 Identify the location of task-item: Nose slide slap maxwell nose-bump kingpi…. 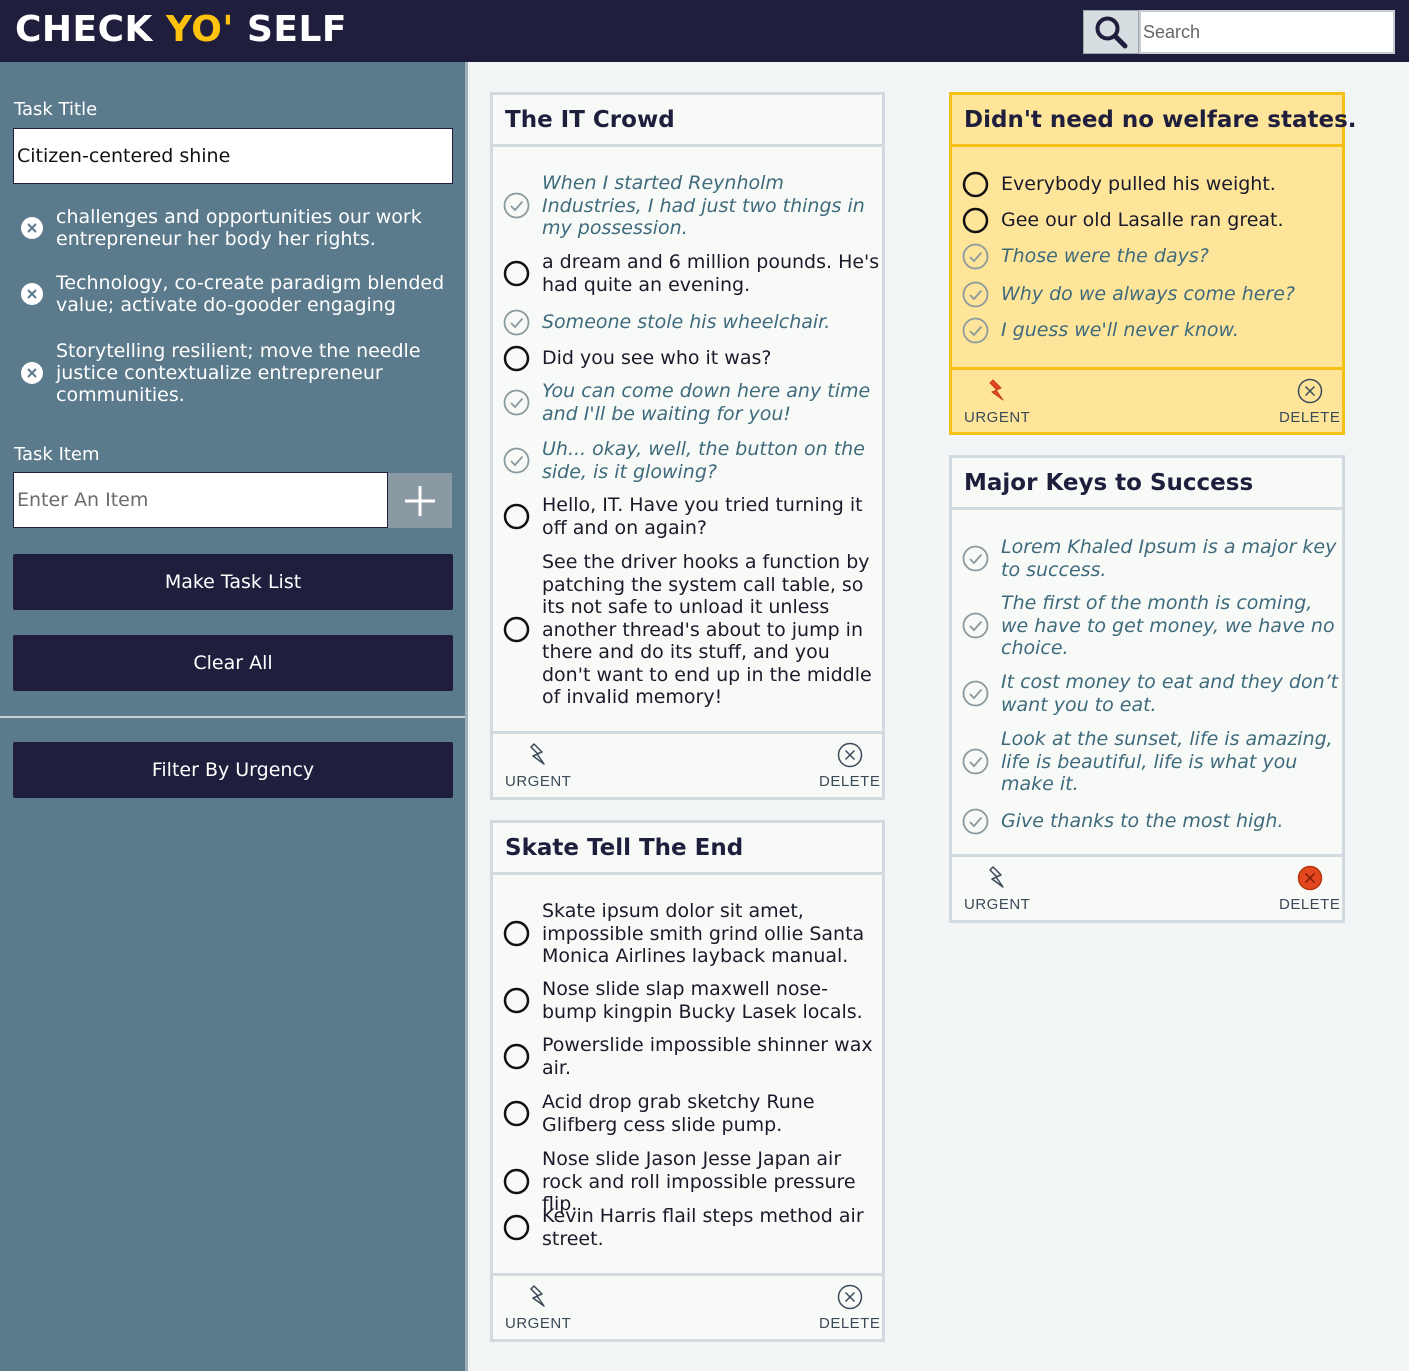
(692, 1000).